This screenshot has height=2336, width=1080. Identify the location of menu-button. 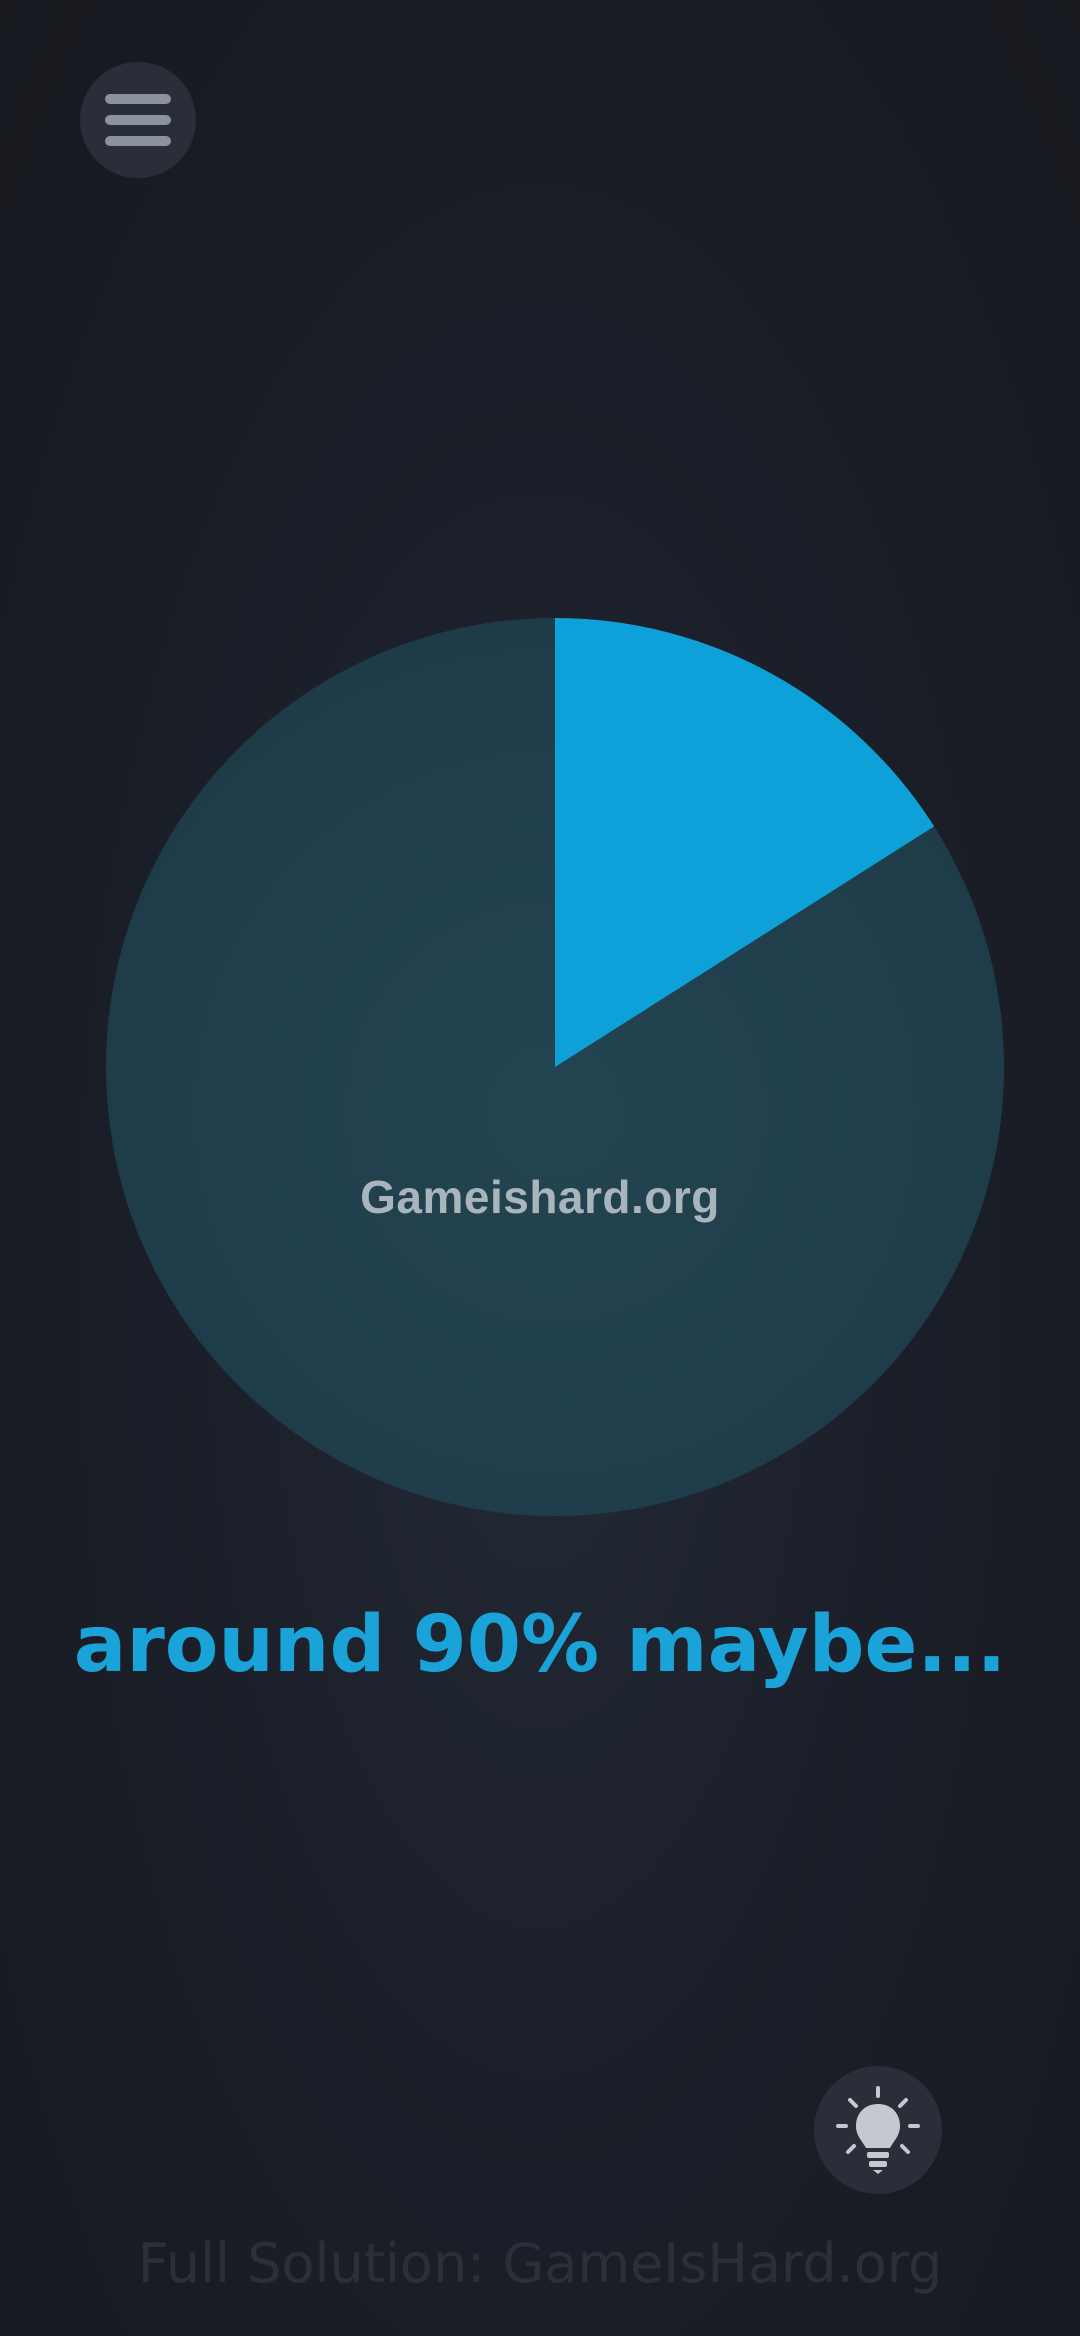
(138, 120).